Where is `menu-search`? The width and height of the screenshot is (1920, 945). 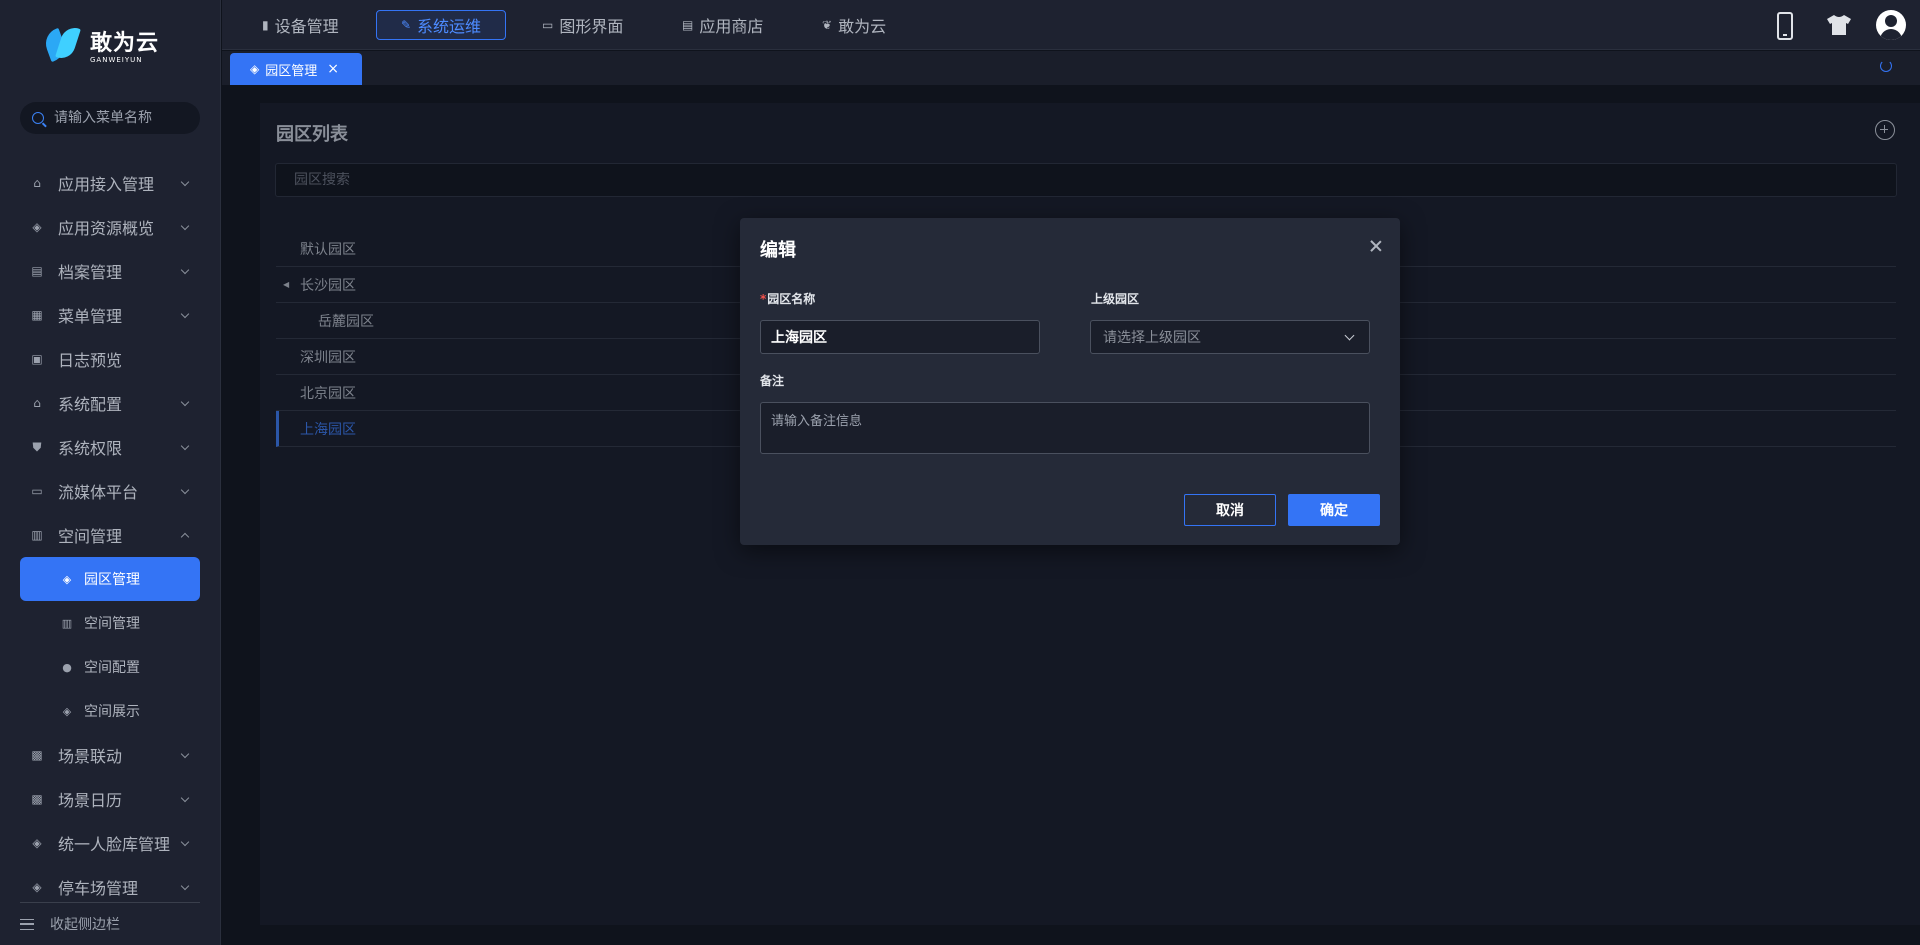 menu-search is located at coordinates (110, 118).